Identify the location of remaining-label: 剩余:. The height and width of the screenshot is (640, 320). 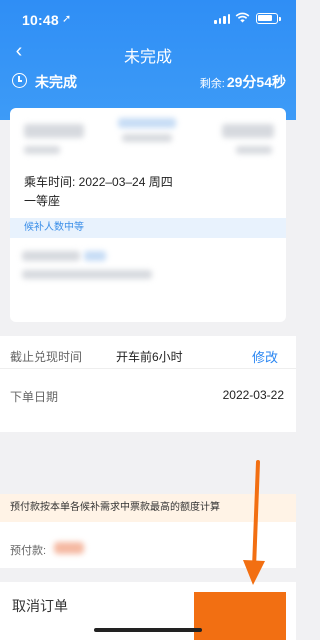
(212, 84).